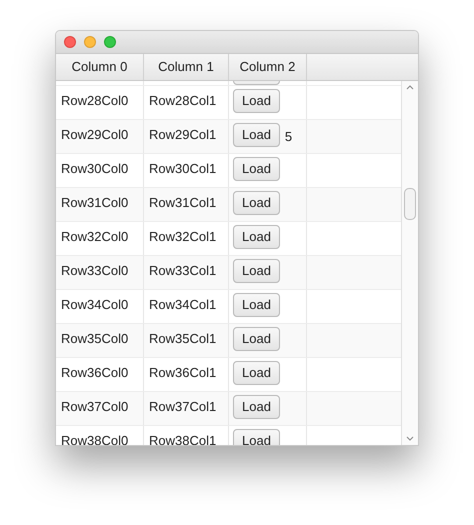  I want to click on table-cell: Row35Col0, so click(94, 338).